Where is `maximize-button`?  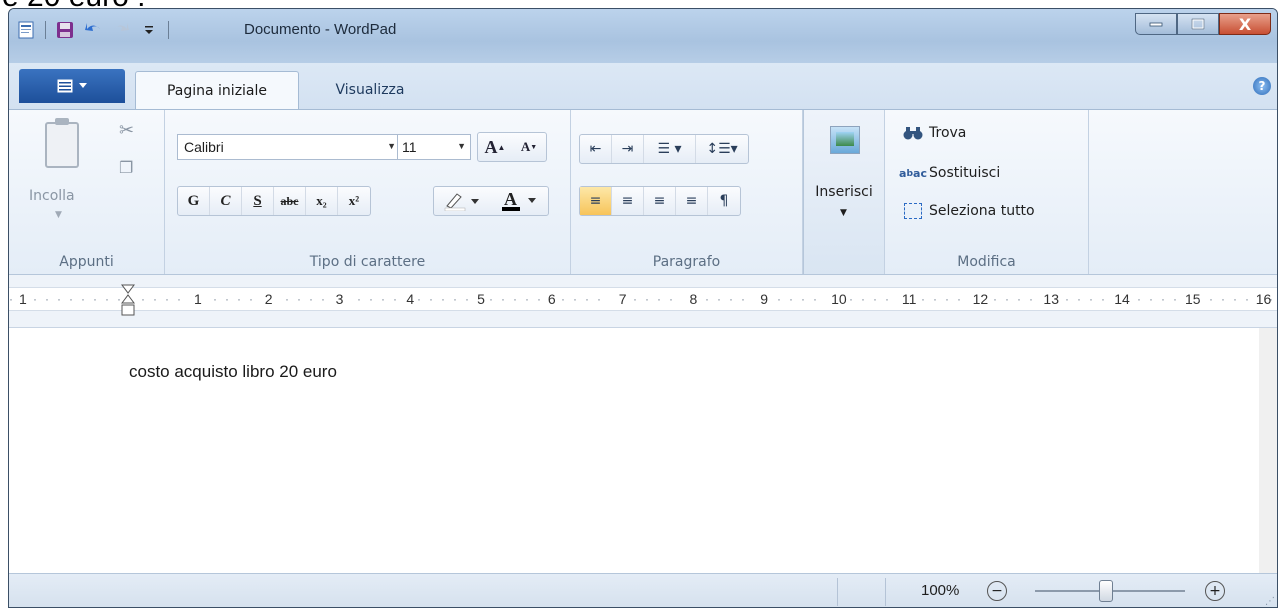 maximize-button is located at coordinates (1198, 24).